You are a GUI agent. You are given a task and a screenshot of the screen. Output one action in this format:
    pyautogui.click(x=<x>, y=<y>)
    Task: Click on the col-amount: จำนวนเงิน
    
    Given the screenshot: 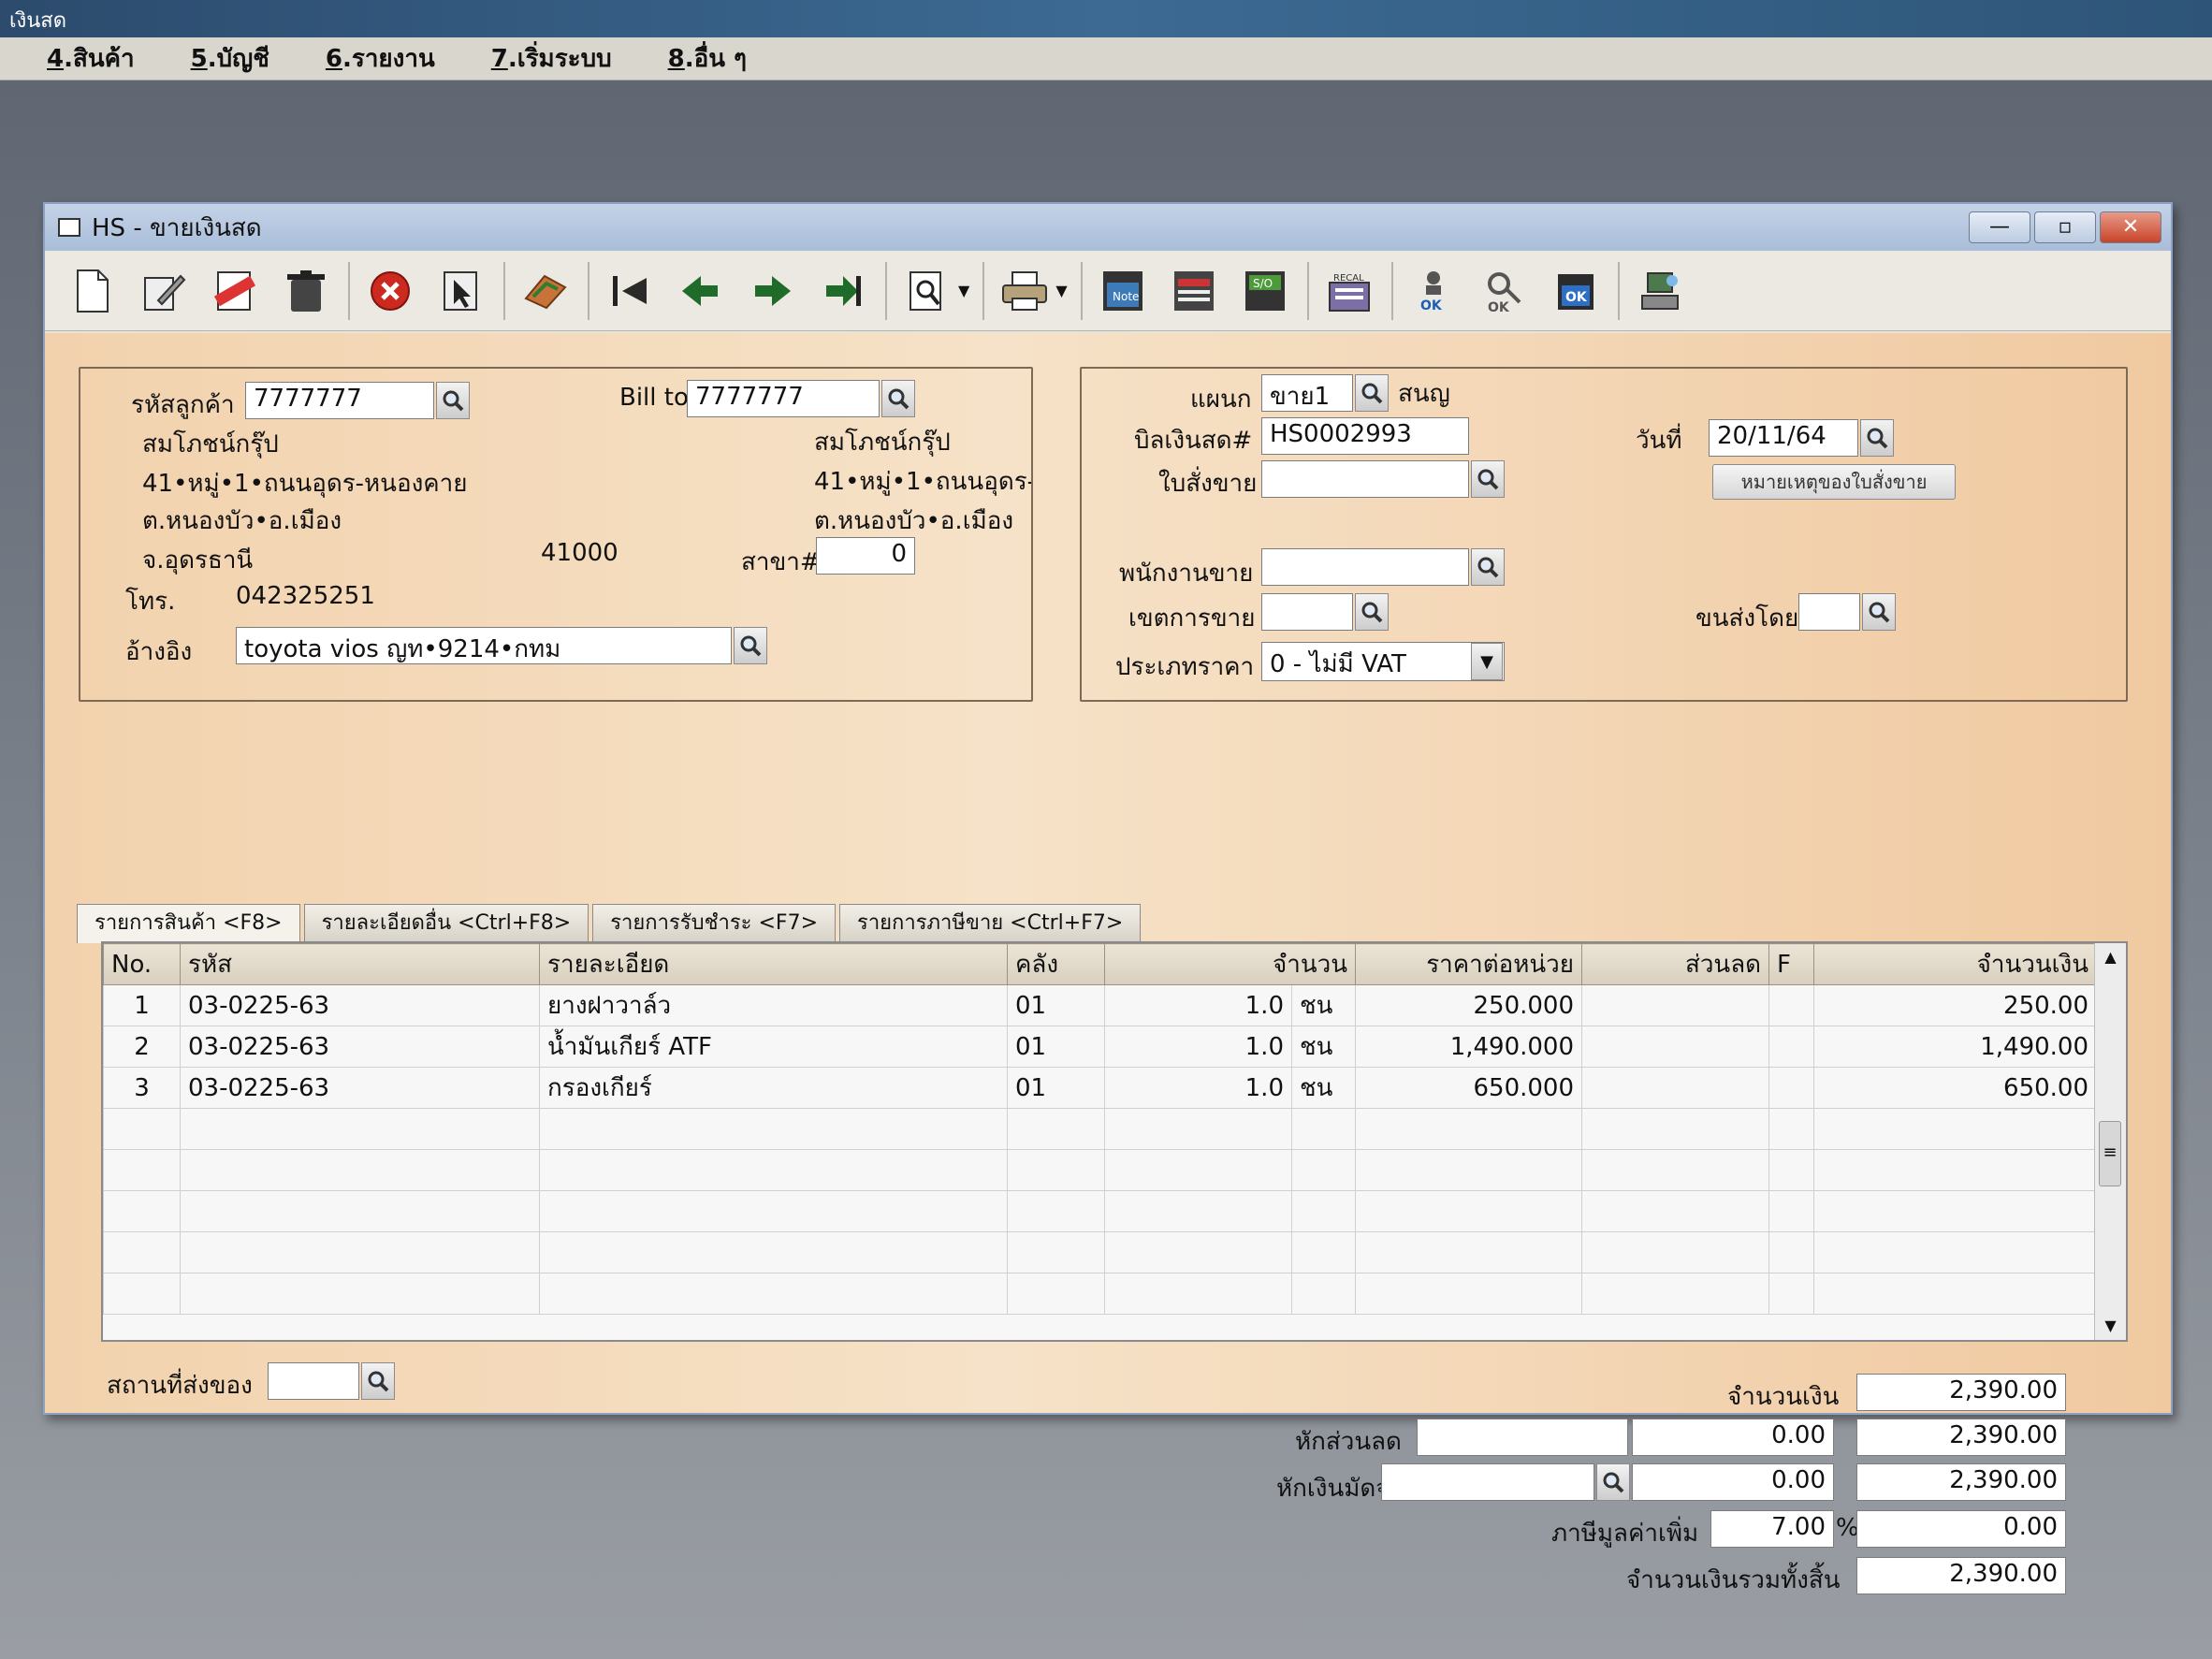 What is the action you would take?
    pyautogui.click(x=1956, y=964)
    